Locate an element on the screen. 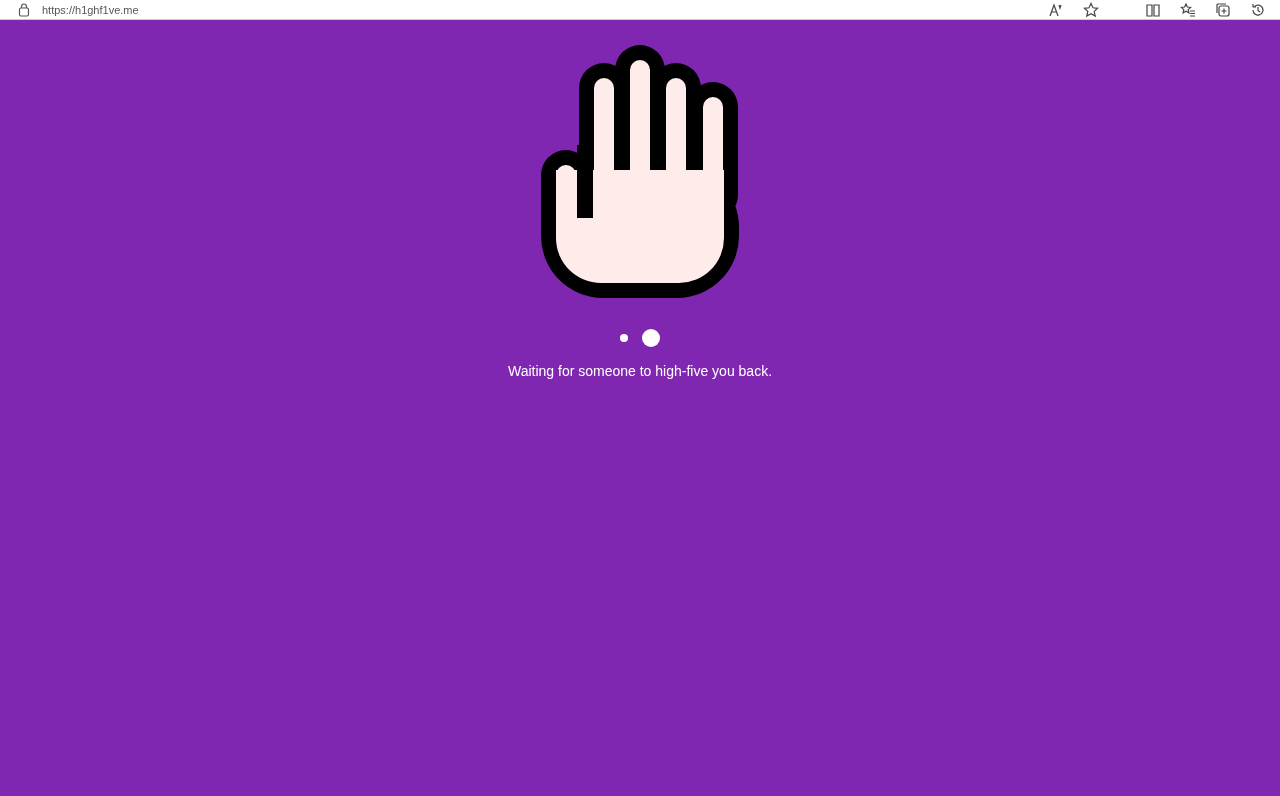 Image resolution: width=1280 pixels, height=796 pixels. lock-icon is located at coordinates (24, 9).